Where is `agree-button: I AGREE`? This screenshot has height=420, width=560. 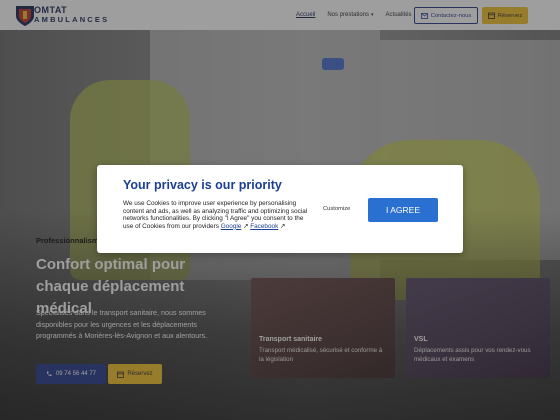 agree-button: I AGREE is located at coordinates (403, 210).